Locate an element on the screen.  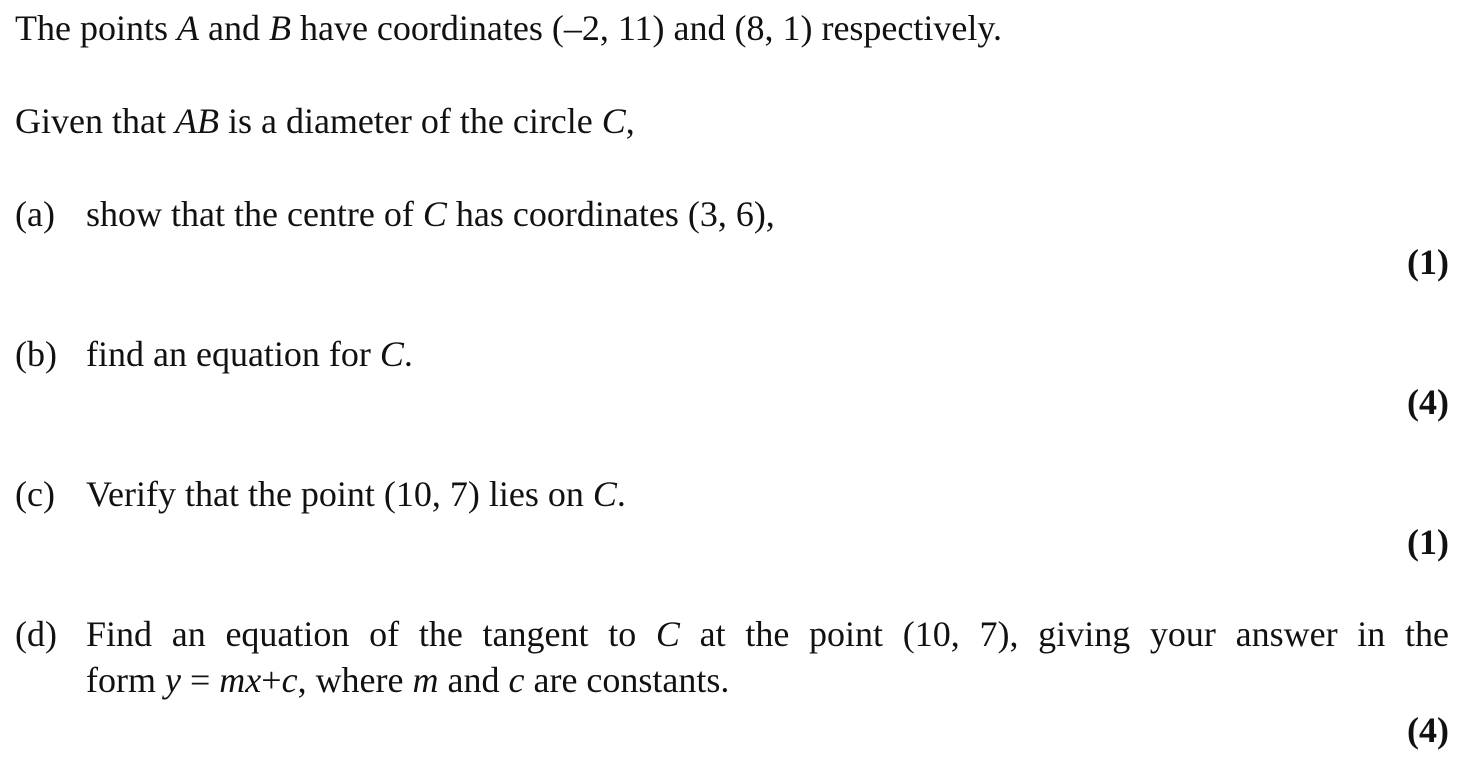
part-a-post: has coordinates (3, 6), is located at coordinates (610, 214).